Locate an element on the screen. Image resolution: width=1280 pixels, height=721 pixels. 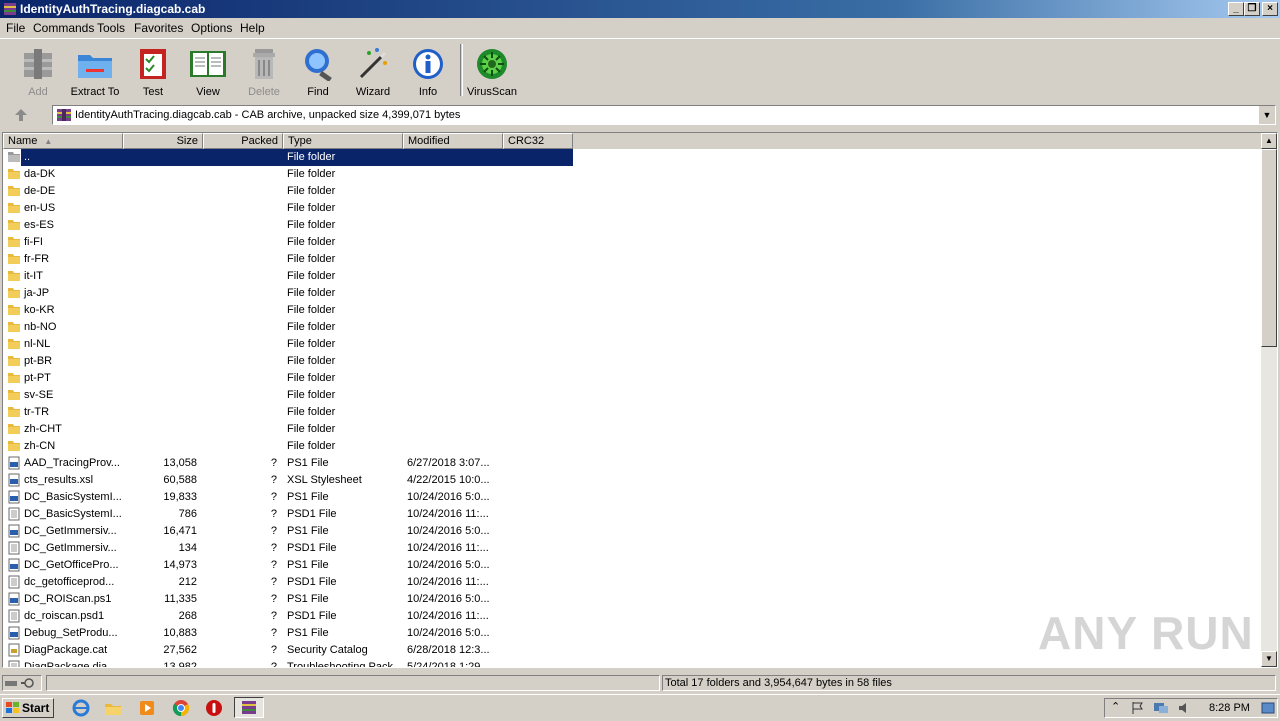
explorer-folder-icon is located at coordinates (113, 708).